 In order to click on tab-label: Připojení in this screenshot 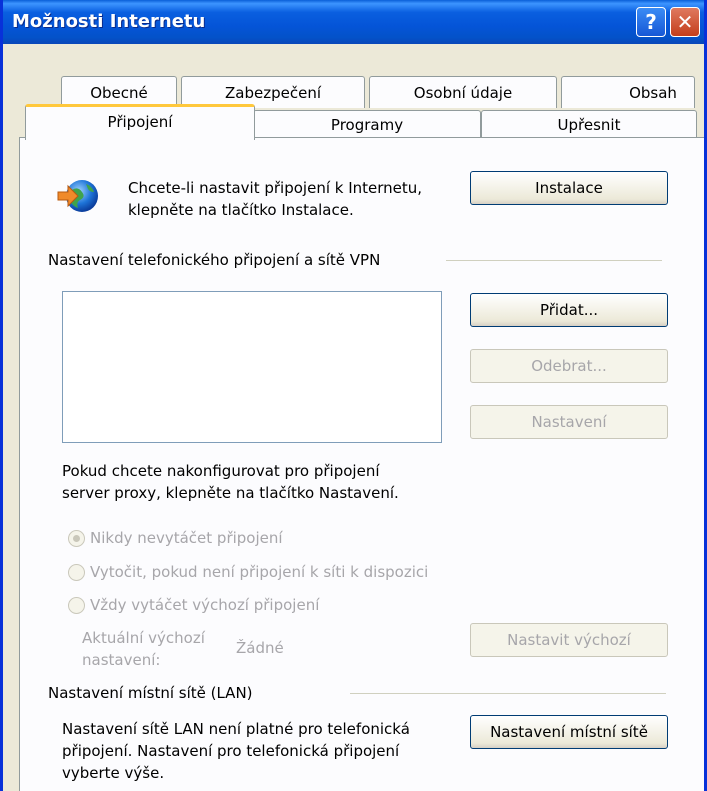, I will do `click(140, 122)`.